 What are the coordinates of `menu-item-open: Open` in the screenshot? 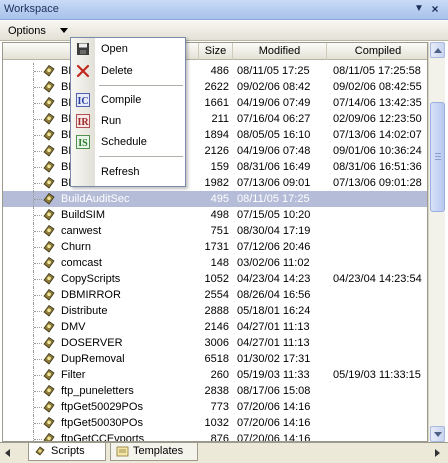 It's located at (128, 49).